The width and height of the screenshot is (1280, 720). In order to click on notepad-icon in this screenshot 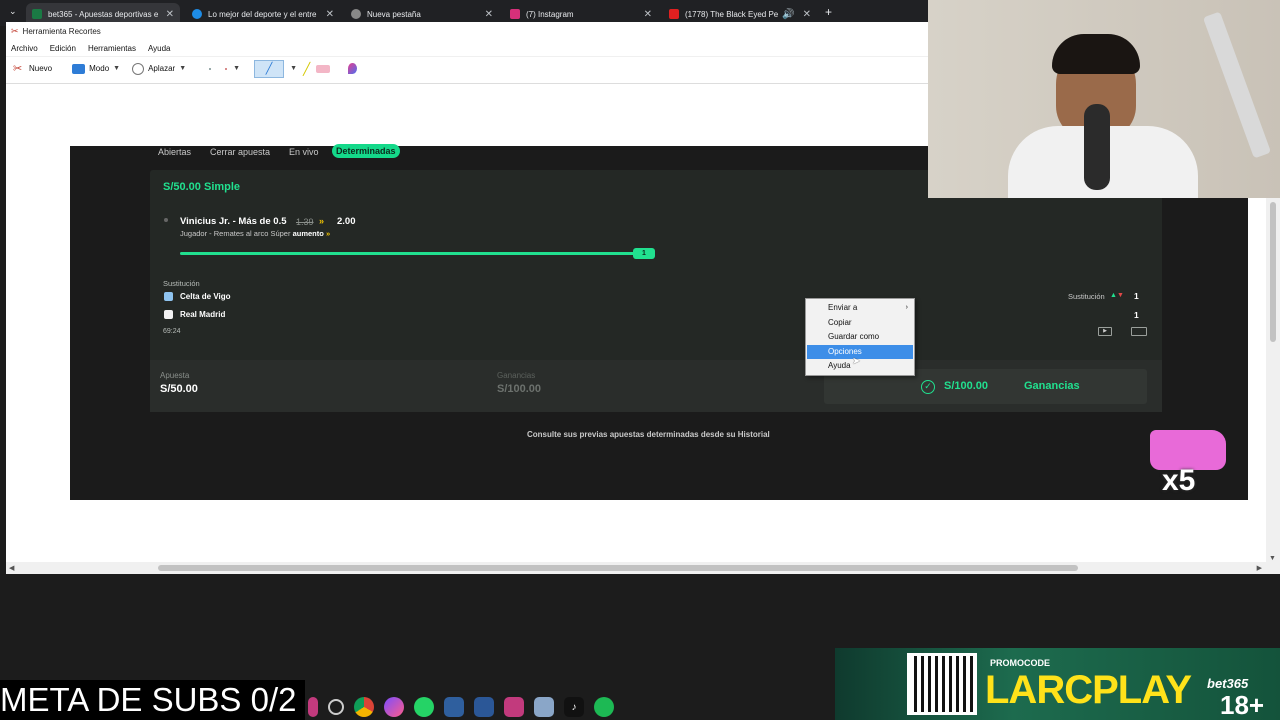, I will do `click(544, 707)`.